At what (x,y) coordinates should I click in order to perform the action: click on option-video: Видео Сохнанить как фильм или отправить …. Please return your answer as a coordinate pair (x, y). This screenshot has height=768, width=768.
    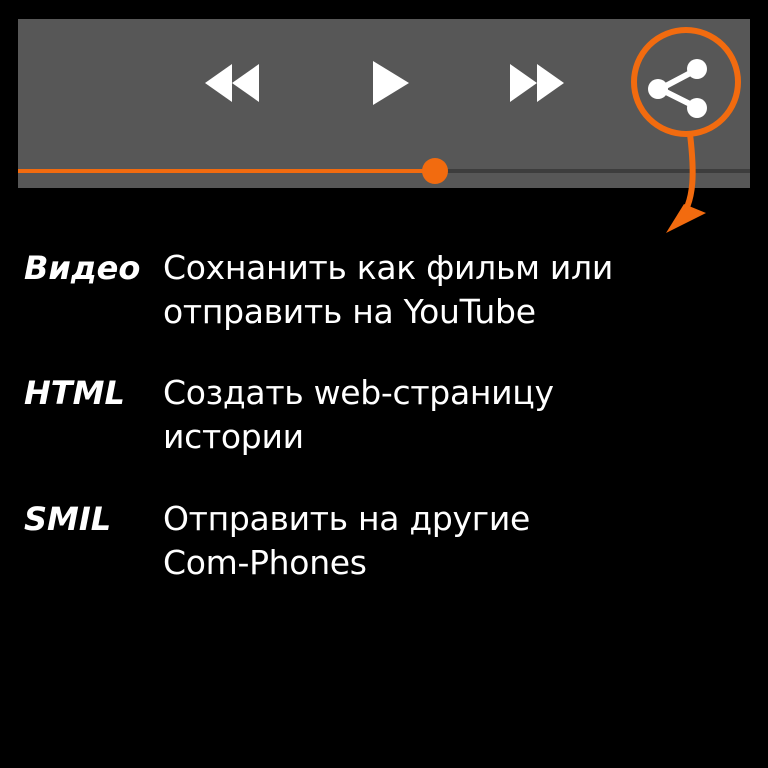
    Looking at the image, I should click on (384, 296).